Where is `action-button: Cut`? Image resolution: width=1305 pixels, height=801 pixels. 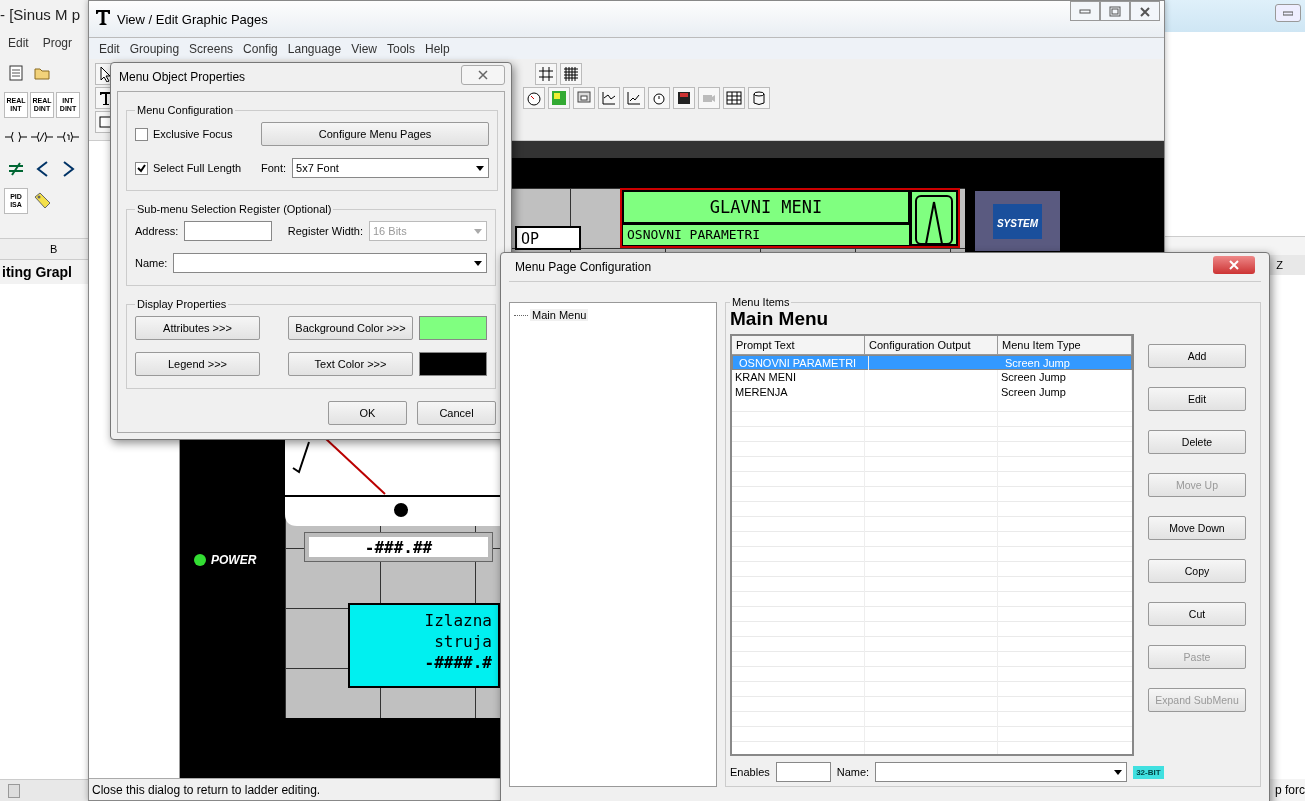 action-button: Cut is located at coordinates (1197, 614).